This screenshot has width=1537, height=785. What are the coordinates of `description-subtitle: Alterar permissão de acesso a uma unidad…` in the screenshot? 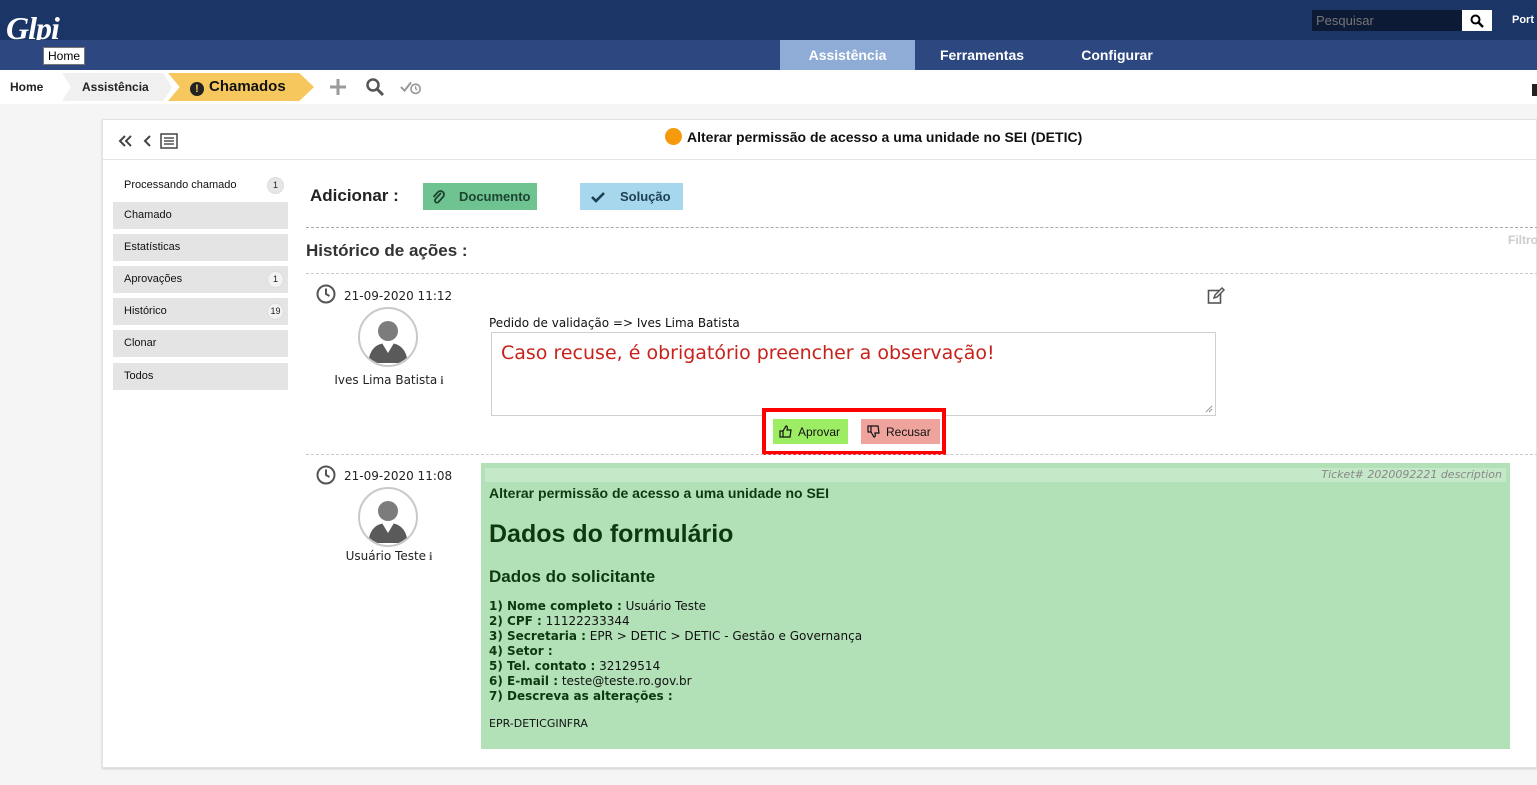 It's located at (659, 493).